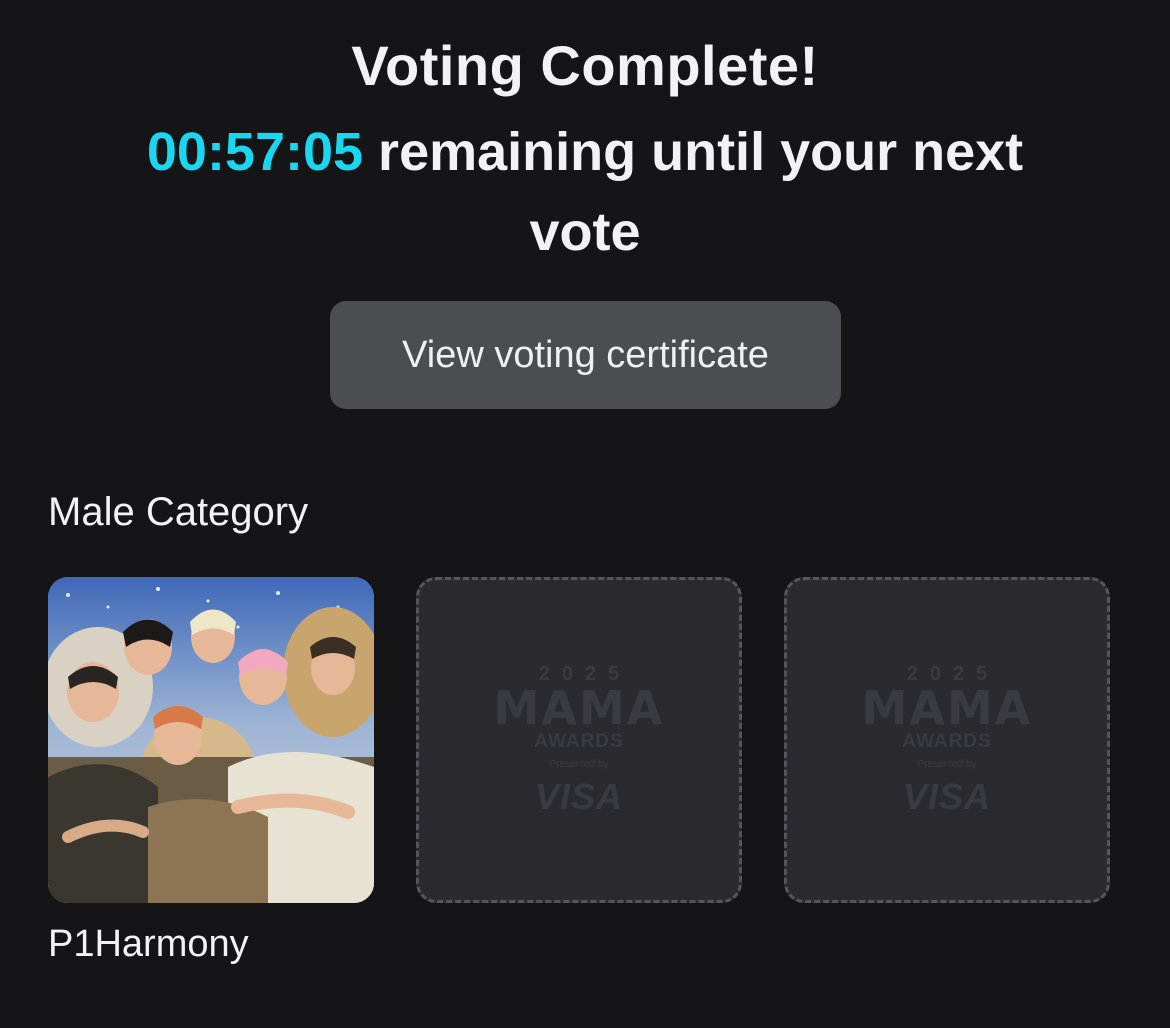 The height and width of the screenshot is (1028, 1170). I want to click on artist-photo-slot, so click(211, 740).